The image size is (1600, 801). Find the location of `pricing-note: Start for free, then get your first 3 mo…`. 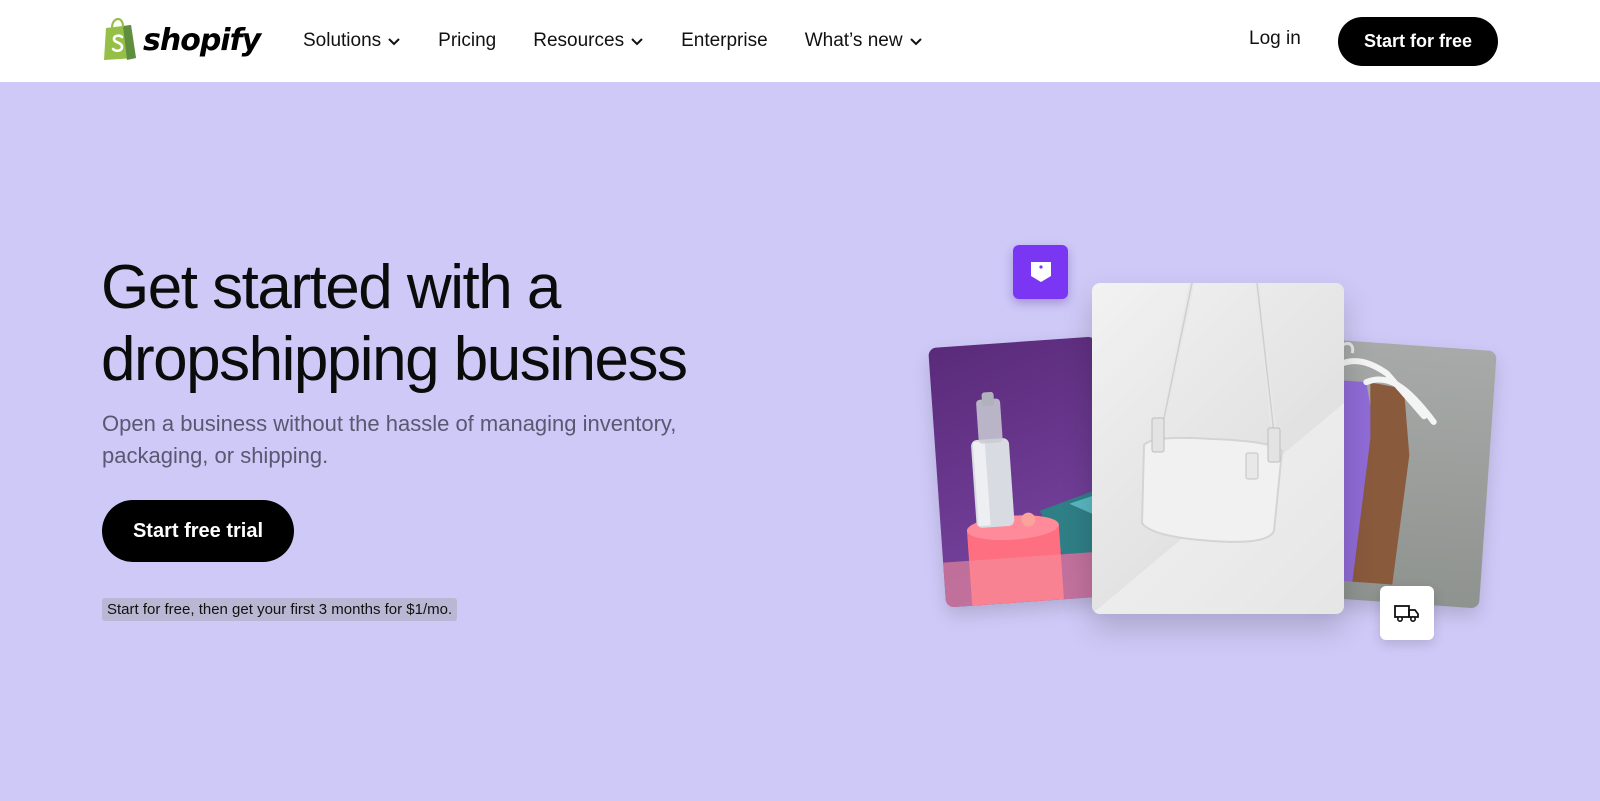

pricing-note: Start for free, then get your first 3 mo… is located at coordinates (280, 609).